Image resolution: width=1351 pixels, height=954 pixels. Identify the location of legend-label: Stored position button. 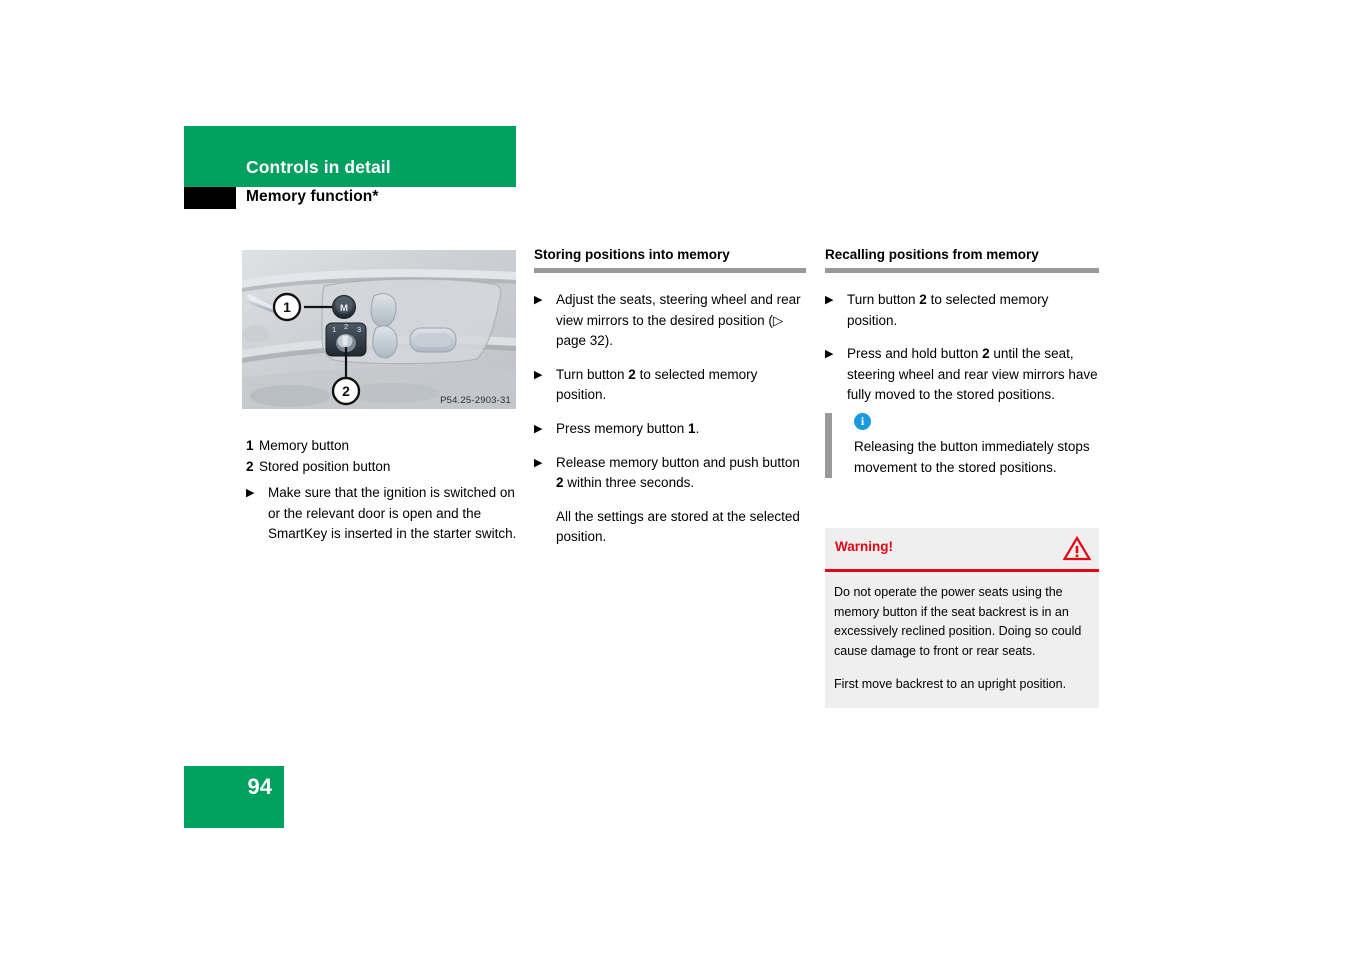
(325, 466).